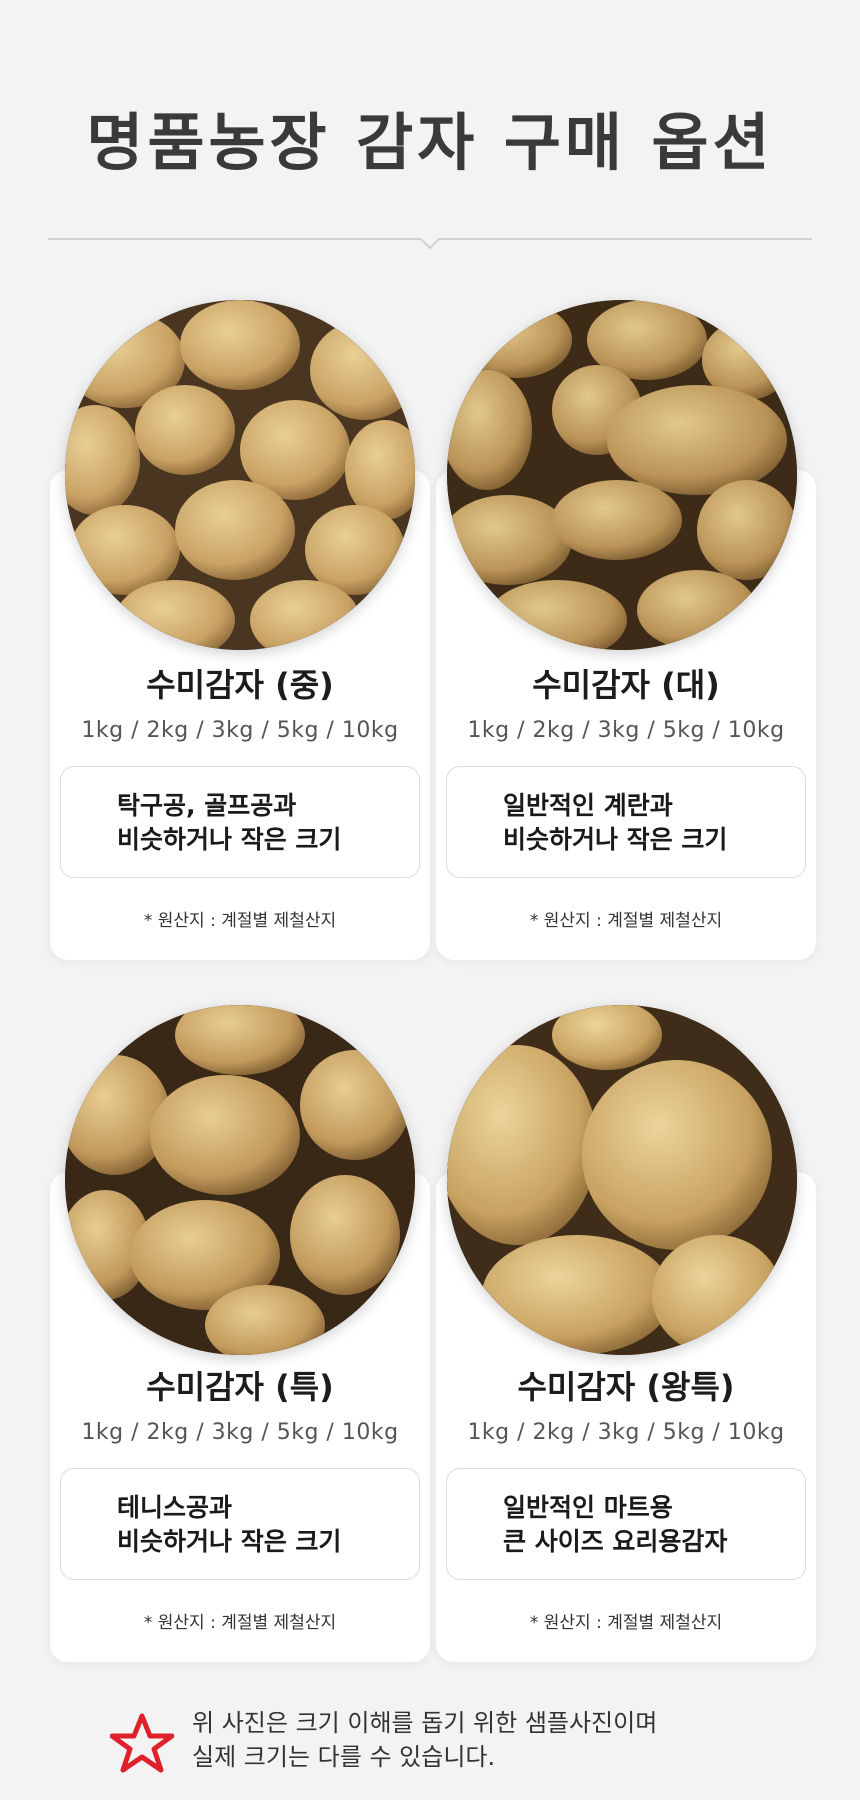  Describe the element at coordinates (622, 1180) in the screenshot. I see `potato-photo-king` at that location.